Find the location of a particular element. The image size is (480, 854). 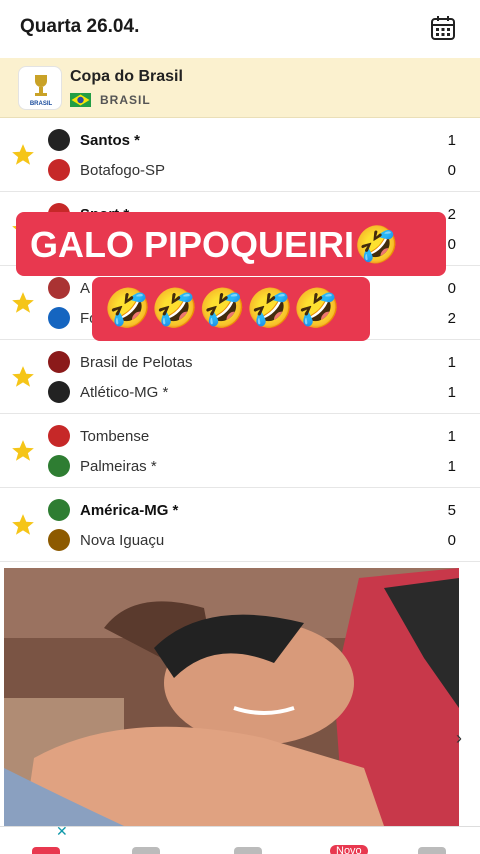

home-team-name: América-MG * is located at coordinates (129, 510).